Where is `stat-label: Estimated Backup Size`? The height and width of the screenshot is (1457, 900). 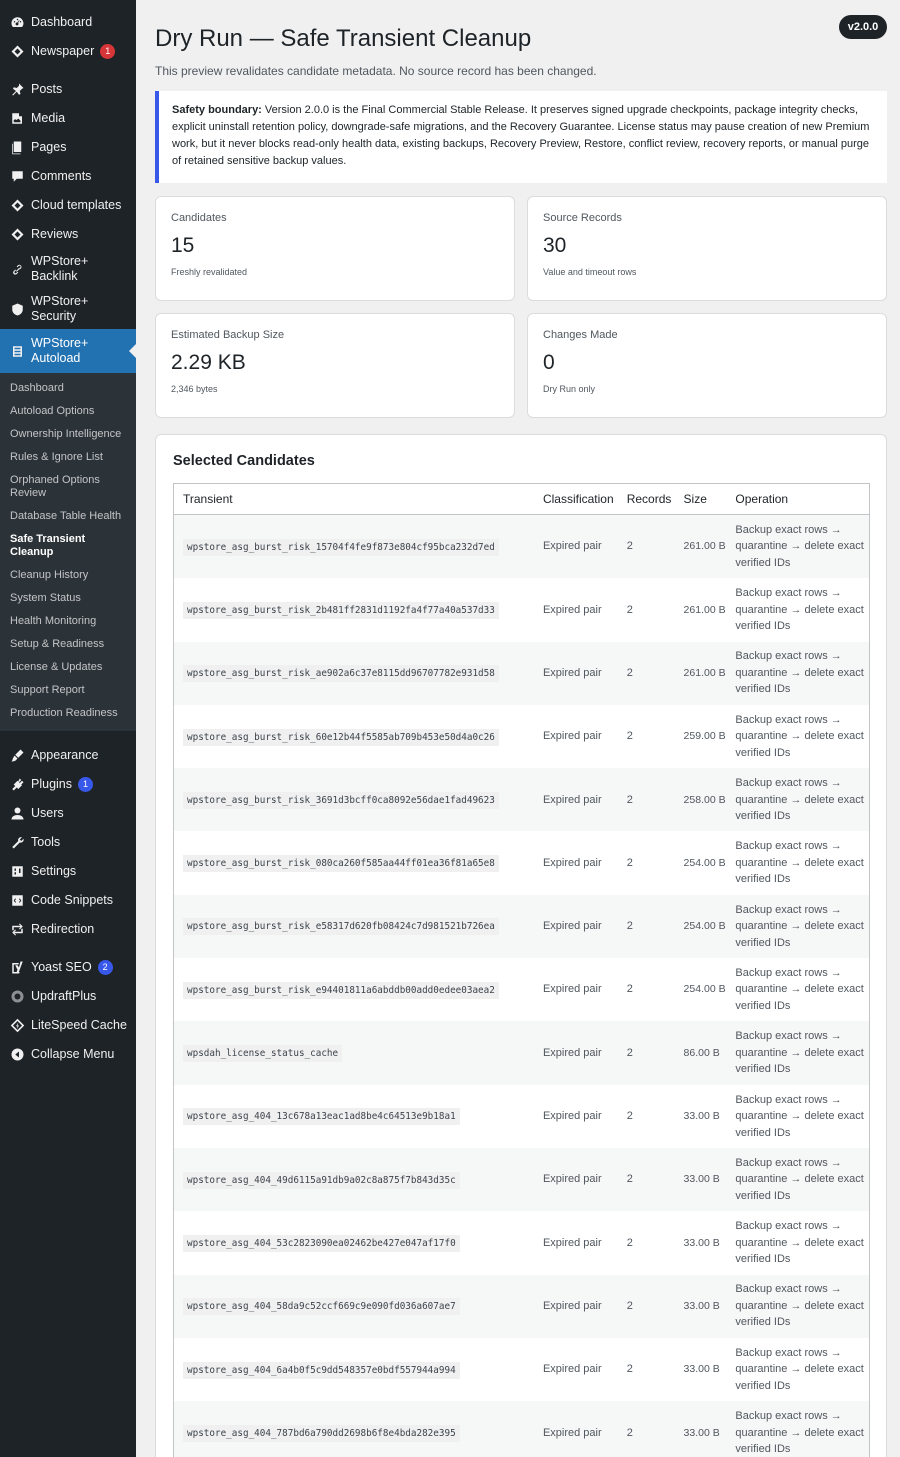 stat-label: Estimated Backup Size is located at coordinates (228, 335).